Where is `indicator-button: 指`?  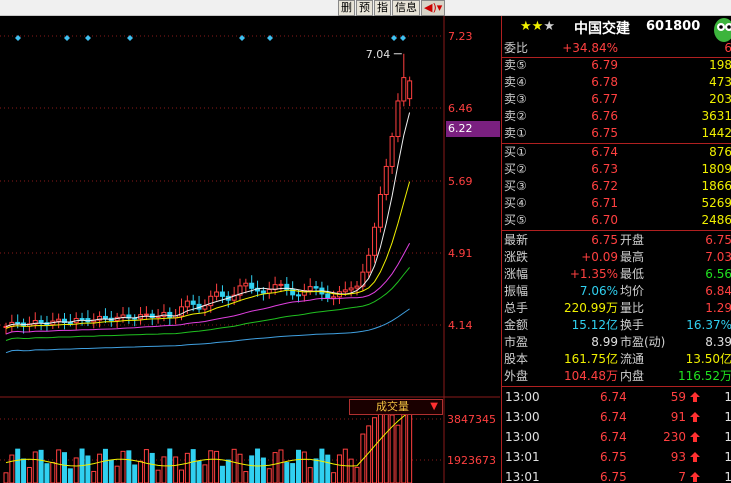 indicator-button: 指 is located at coordinates (382, 8).